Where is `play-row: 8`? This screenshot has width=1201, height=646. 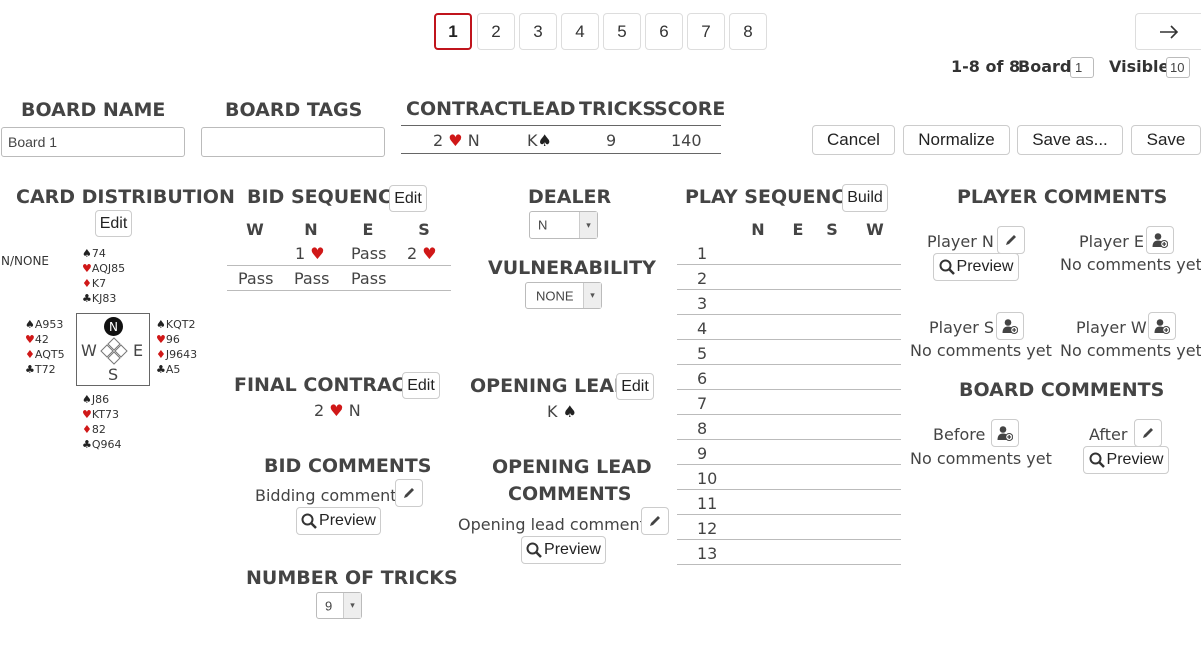
play-row: 8 is located at coordinates (789, 427).